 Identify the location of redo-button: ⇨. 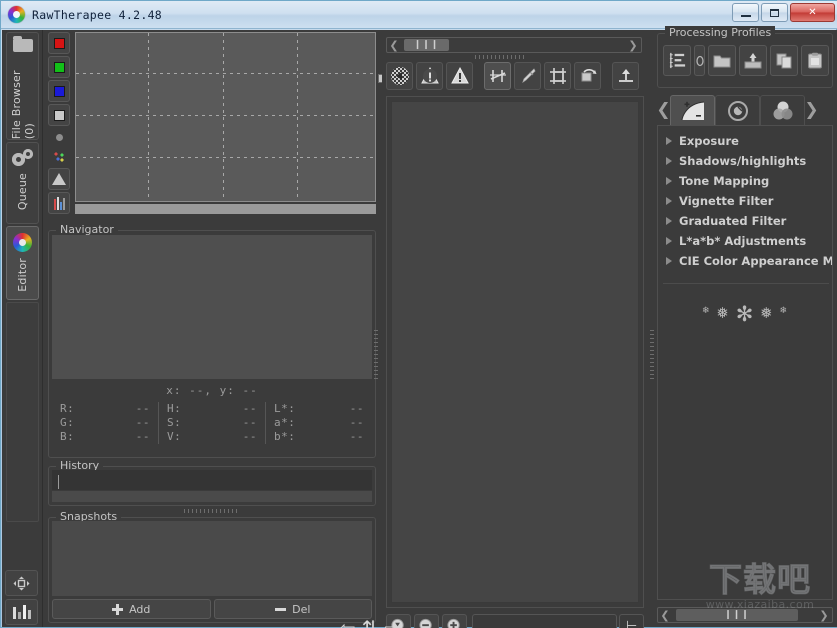
(393, 623).